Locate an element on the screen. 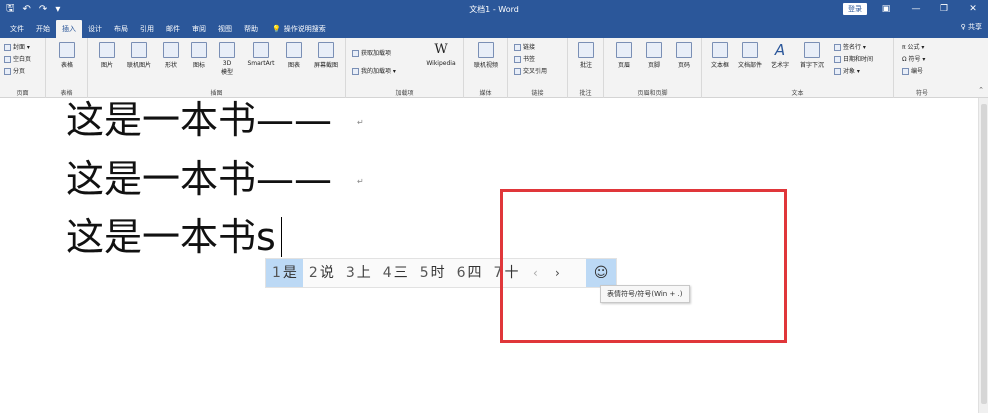 This screenshot has height=413, width=988. tab-8: 视图 is located at coordinates (225, 29).